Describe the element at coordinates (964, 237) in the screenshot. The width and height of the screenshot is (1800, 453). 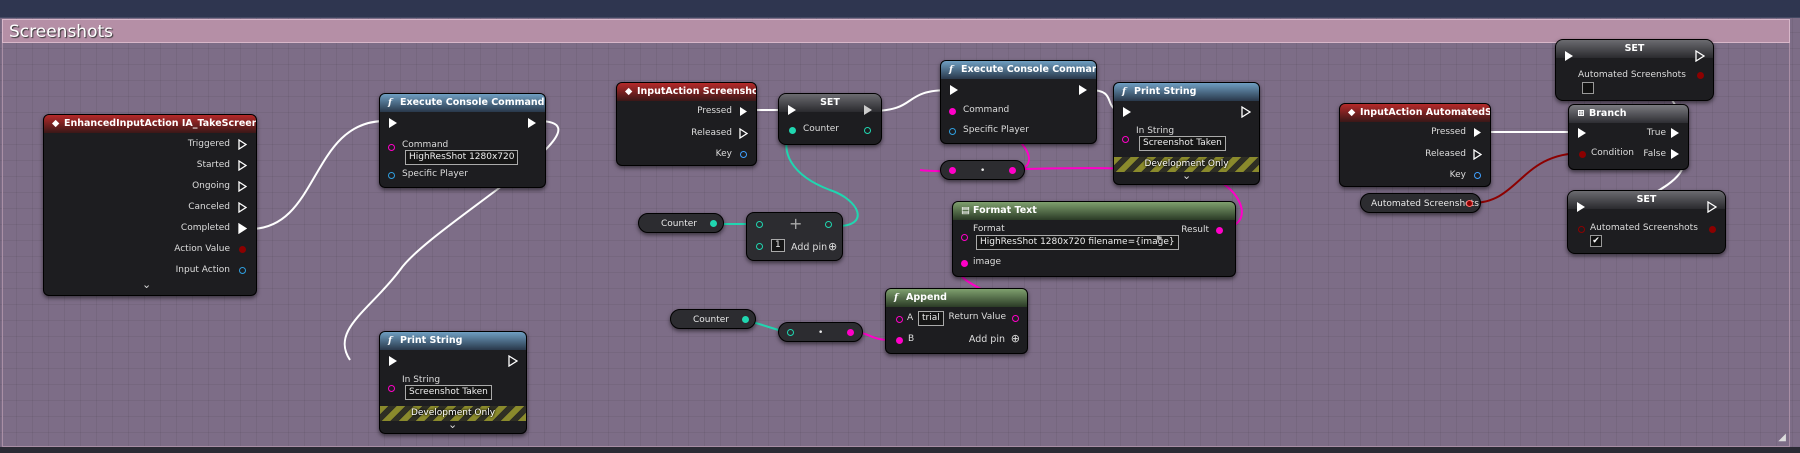
I see `pin-format` at that location.